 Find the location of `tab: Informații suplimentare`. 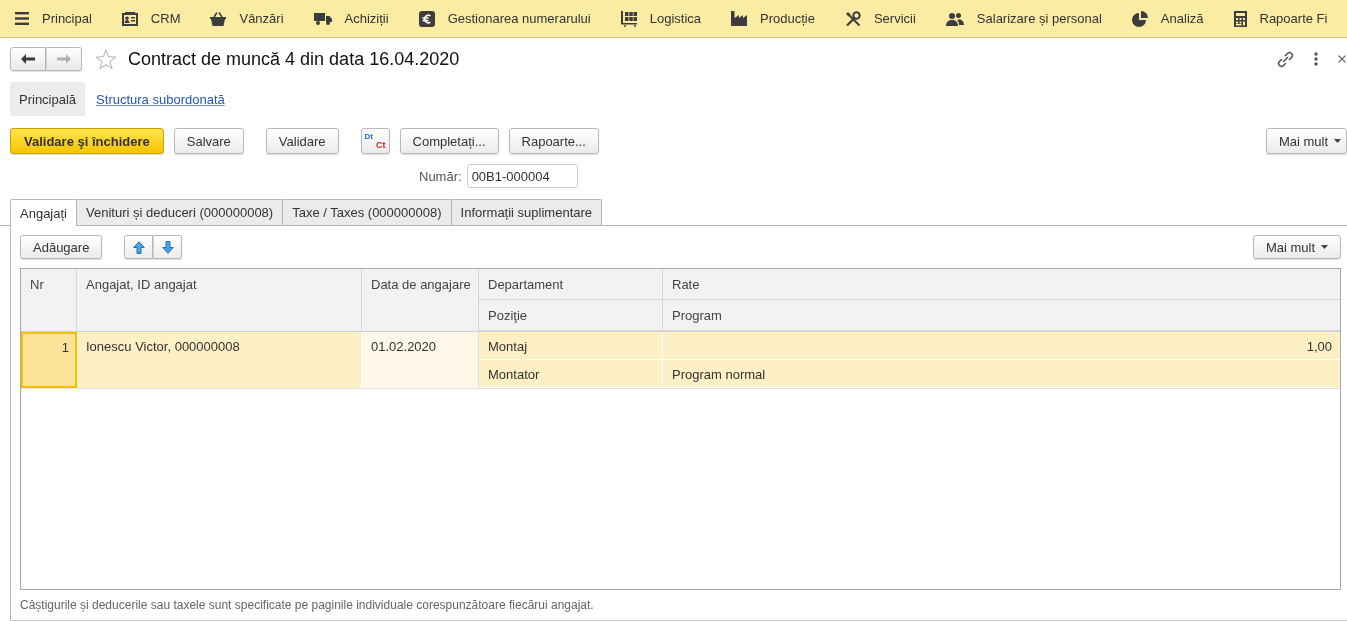

tab: Informații suplimentare is located at coordinates (526, 212).